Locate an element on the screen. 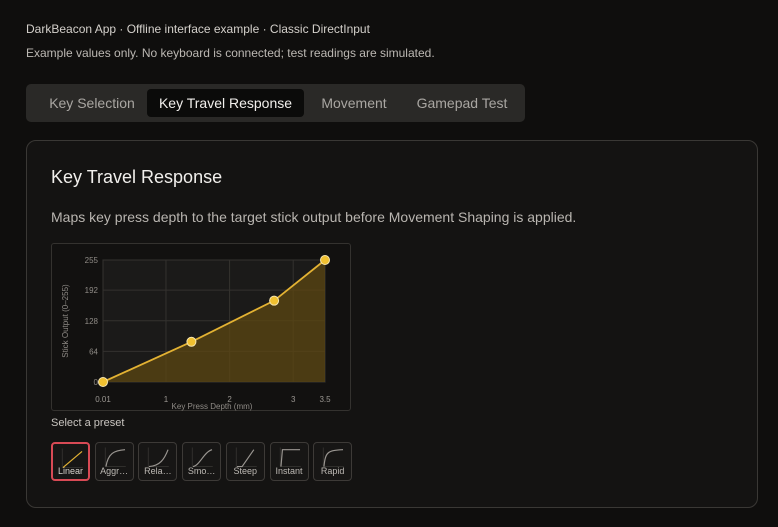 The height and width of the screenshot is (527, 778). y-tick-label: 128 is located at coordinates (92, 321).